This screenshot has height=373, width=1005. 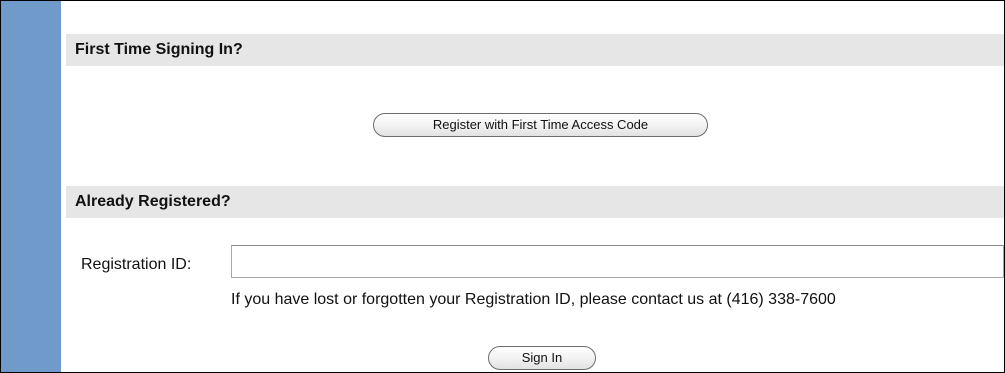 I want to click on sign-in-button: Sign In, so click(x=542, y=358).